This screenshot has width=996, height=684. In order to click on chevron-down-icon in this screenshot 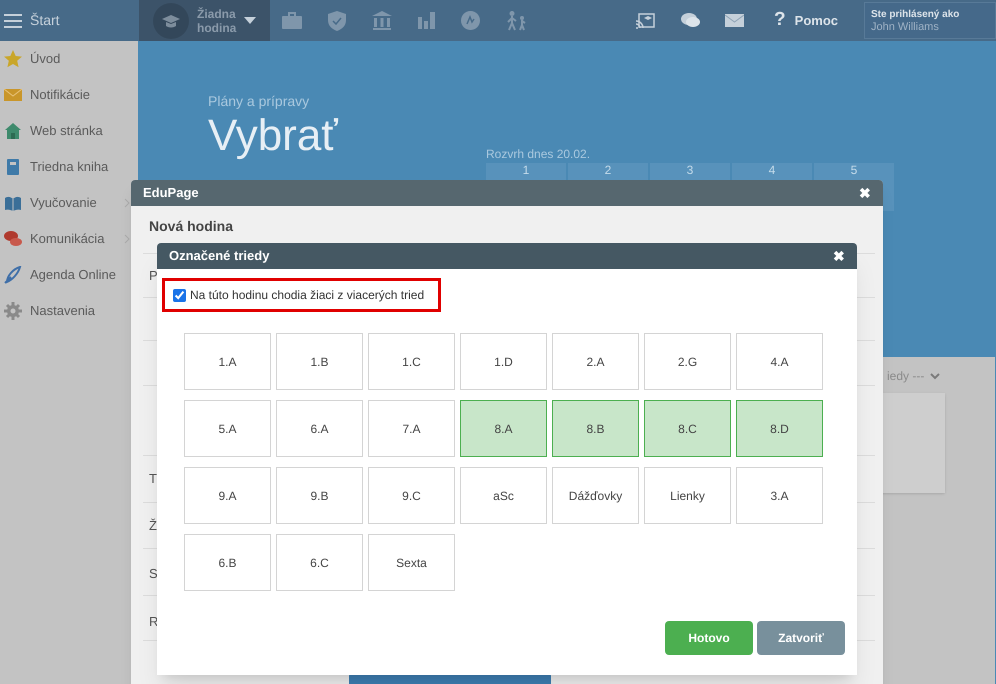, I will do `click(935, 376)`.